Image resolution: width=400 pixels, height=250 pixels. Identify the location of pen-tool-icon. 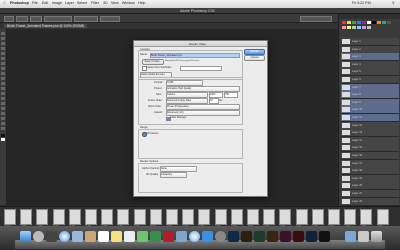
(3, 103).